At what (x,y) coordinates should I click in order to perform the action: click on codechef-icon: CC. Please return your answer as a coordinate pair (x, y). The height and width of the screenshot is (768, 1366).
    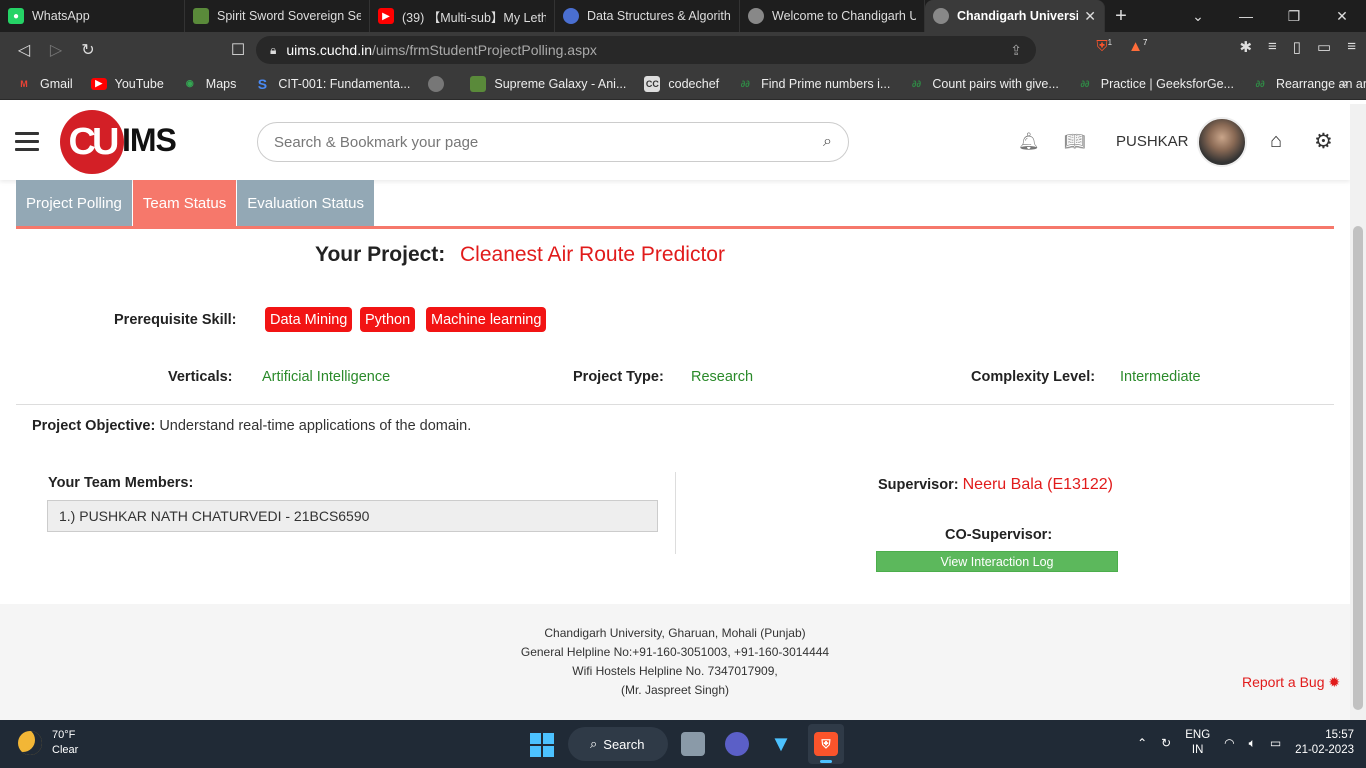
    Looking at the image, I should click on (652, 83).